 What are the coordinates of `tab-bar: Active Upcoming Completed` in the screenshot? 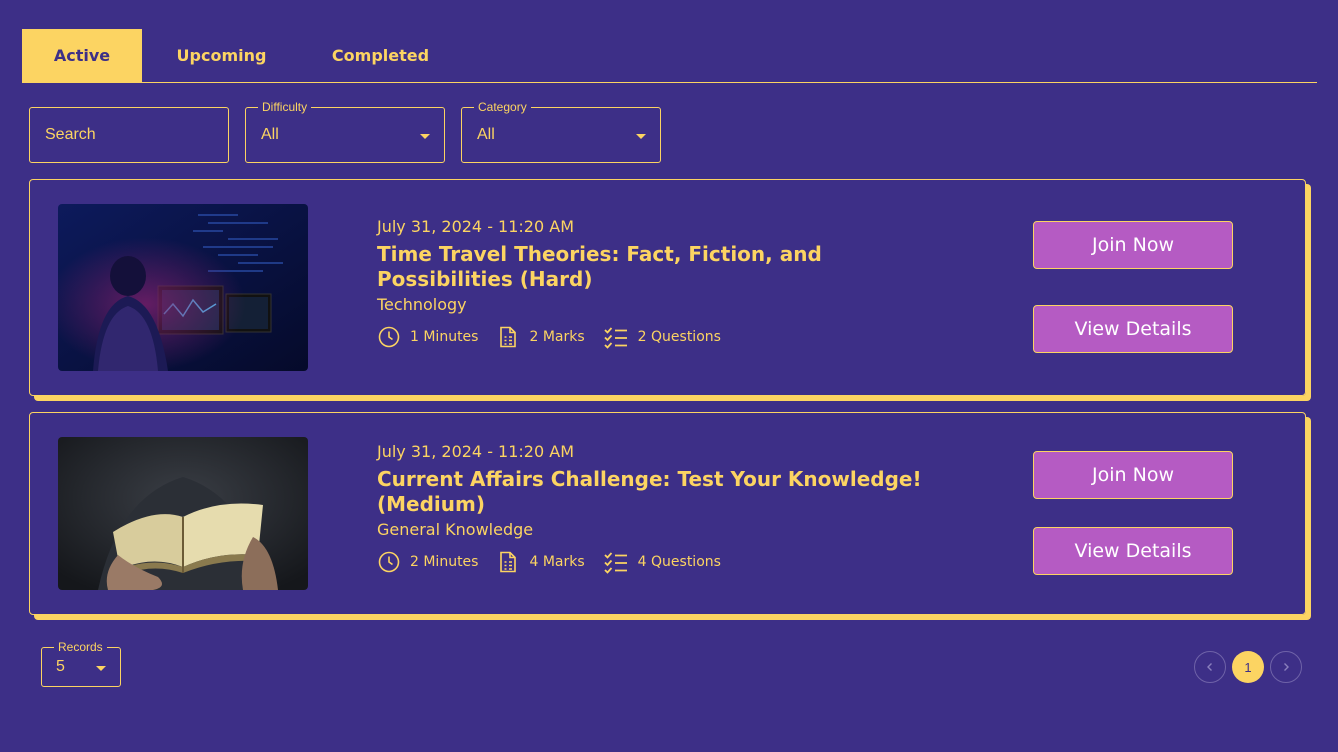 It's located at (669, 56).